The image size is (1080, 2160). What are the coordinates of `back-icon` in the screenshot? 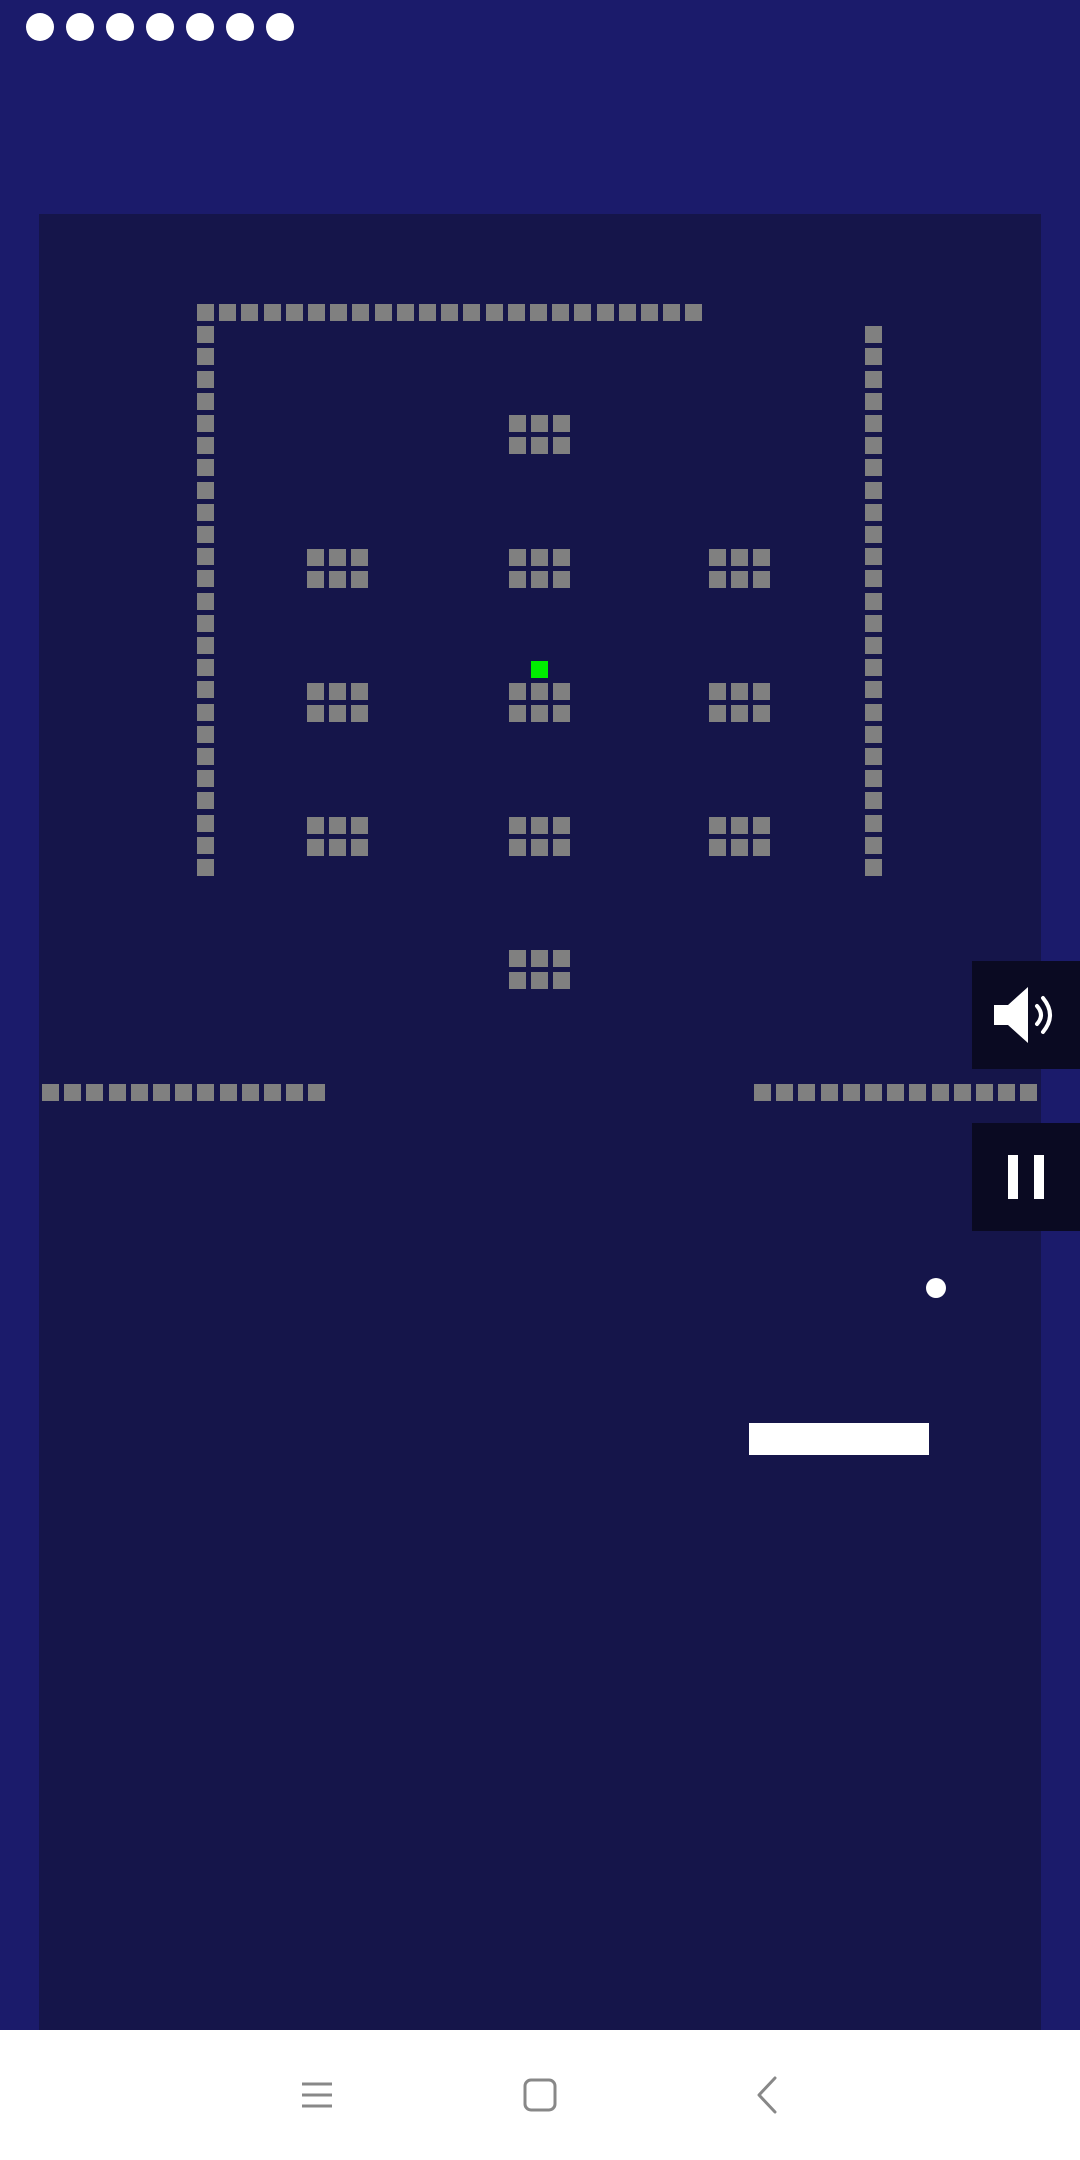 It's located at (767, 2095).